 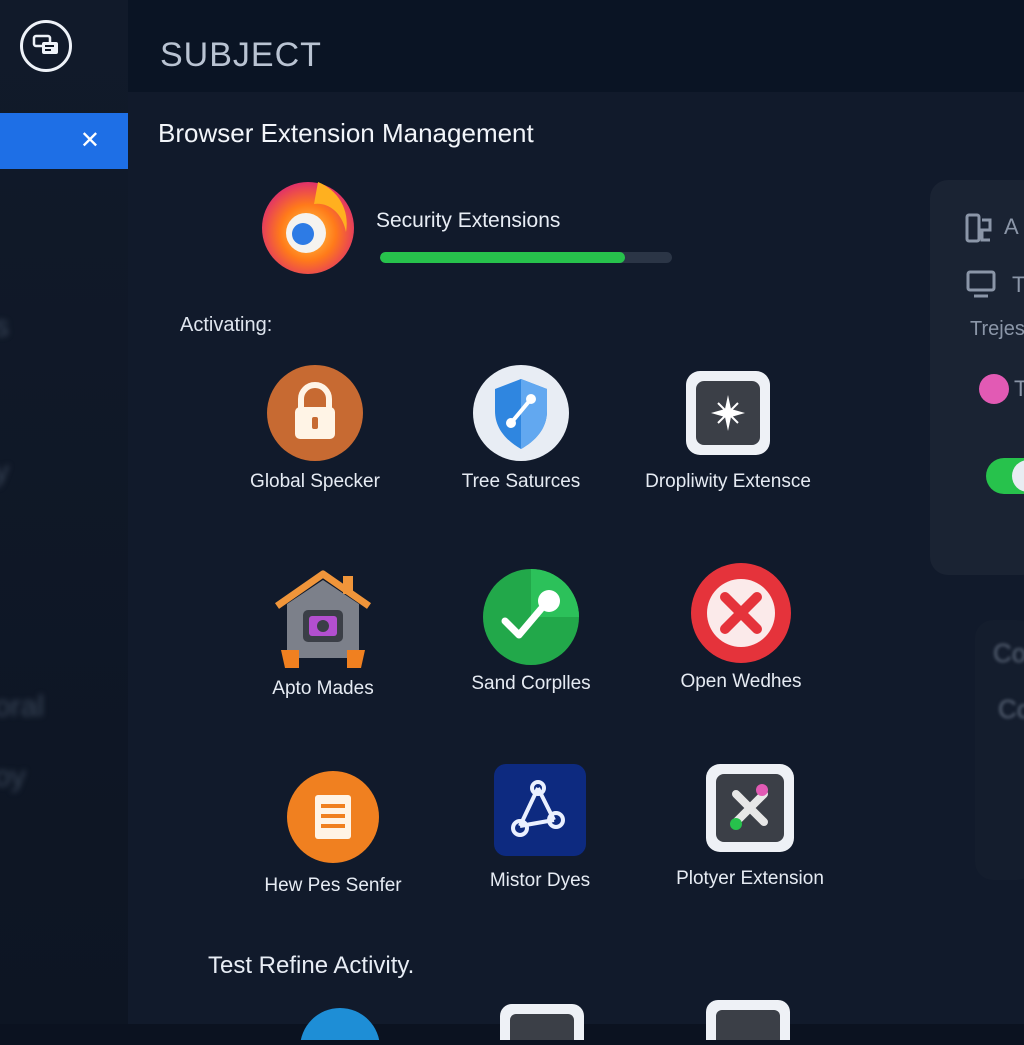 I want to click on sidebar-ghost-text: y, so click(x=4, y=471).